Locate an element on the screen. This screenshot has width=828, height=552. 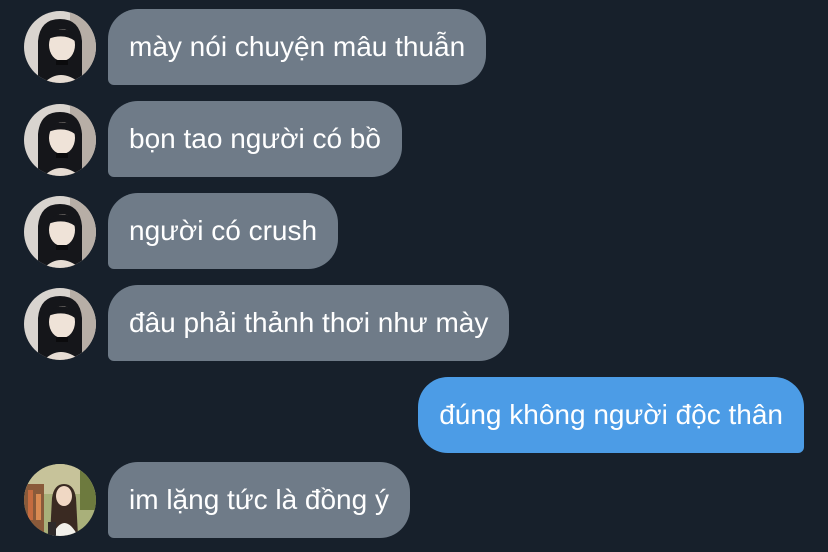
girl-outdoor-avatar-icon is located at coordinates (60, 500).